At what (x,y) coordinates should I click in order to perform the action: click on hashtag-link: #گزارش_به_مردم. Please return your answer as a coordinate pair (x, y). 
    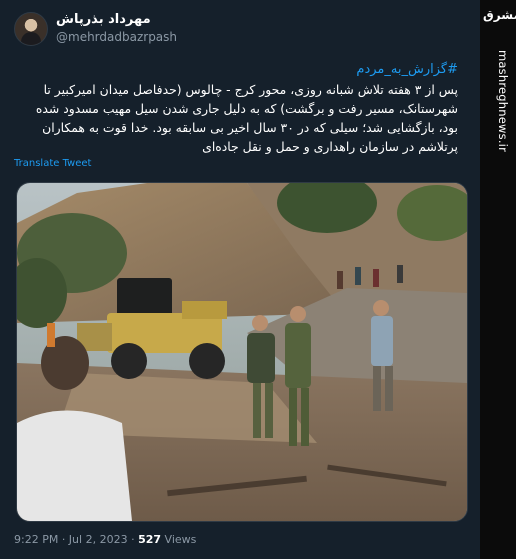
    Looking at the image, I should click on (407, 69).